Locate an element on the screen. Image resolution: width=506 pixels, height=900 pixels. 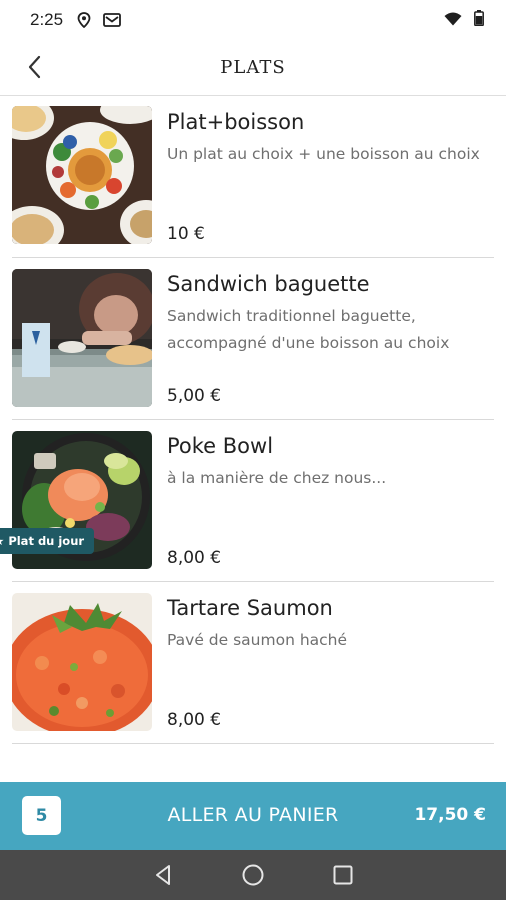
gmail-icon is located at coordinates (112, 20).